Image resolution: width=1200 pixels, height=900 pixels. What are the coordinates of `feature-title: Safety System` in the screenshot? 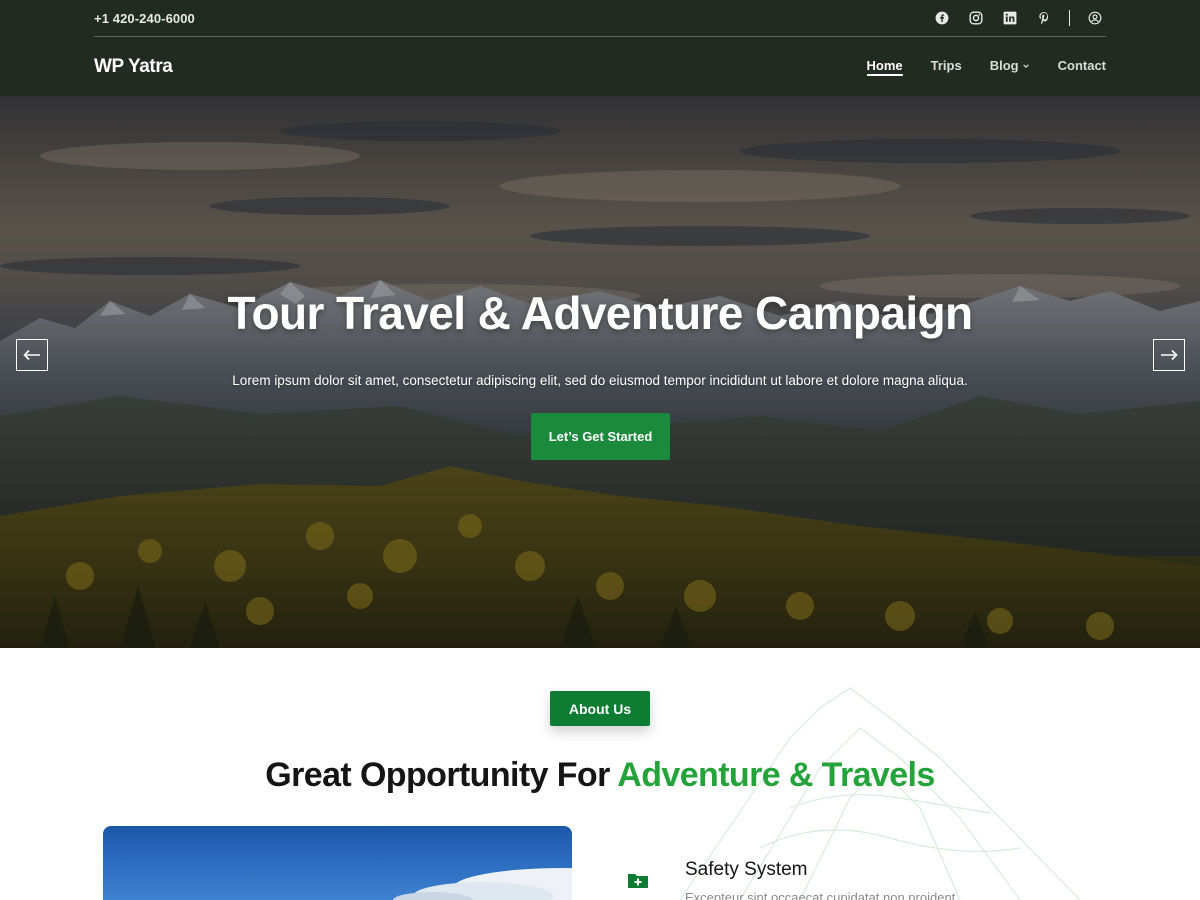 It's located at (746, 869).